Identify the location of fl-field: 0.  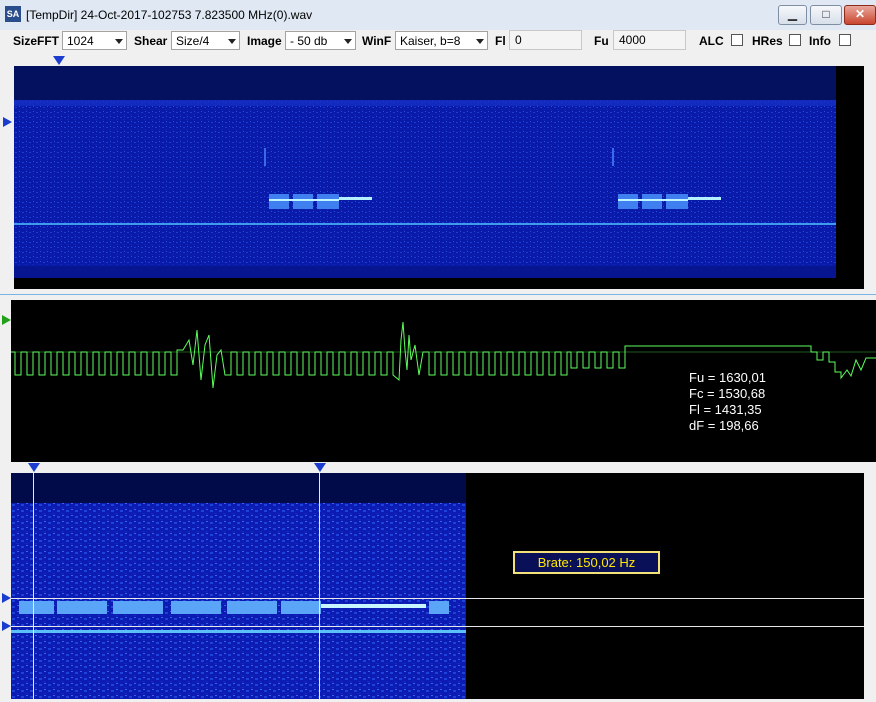
(545, 40).